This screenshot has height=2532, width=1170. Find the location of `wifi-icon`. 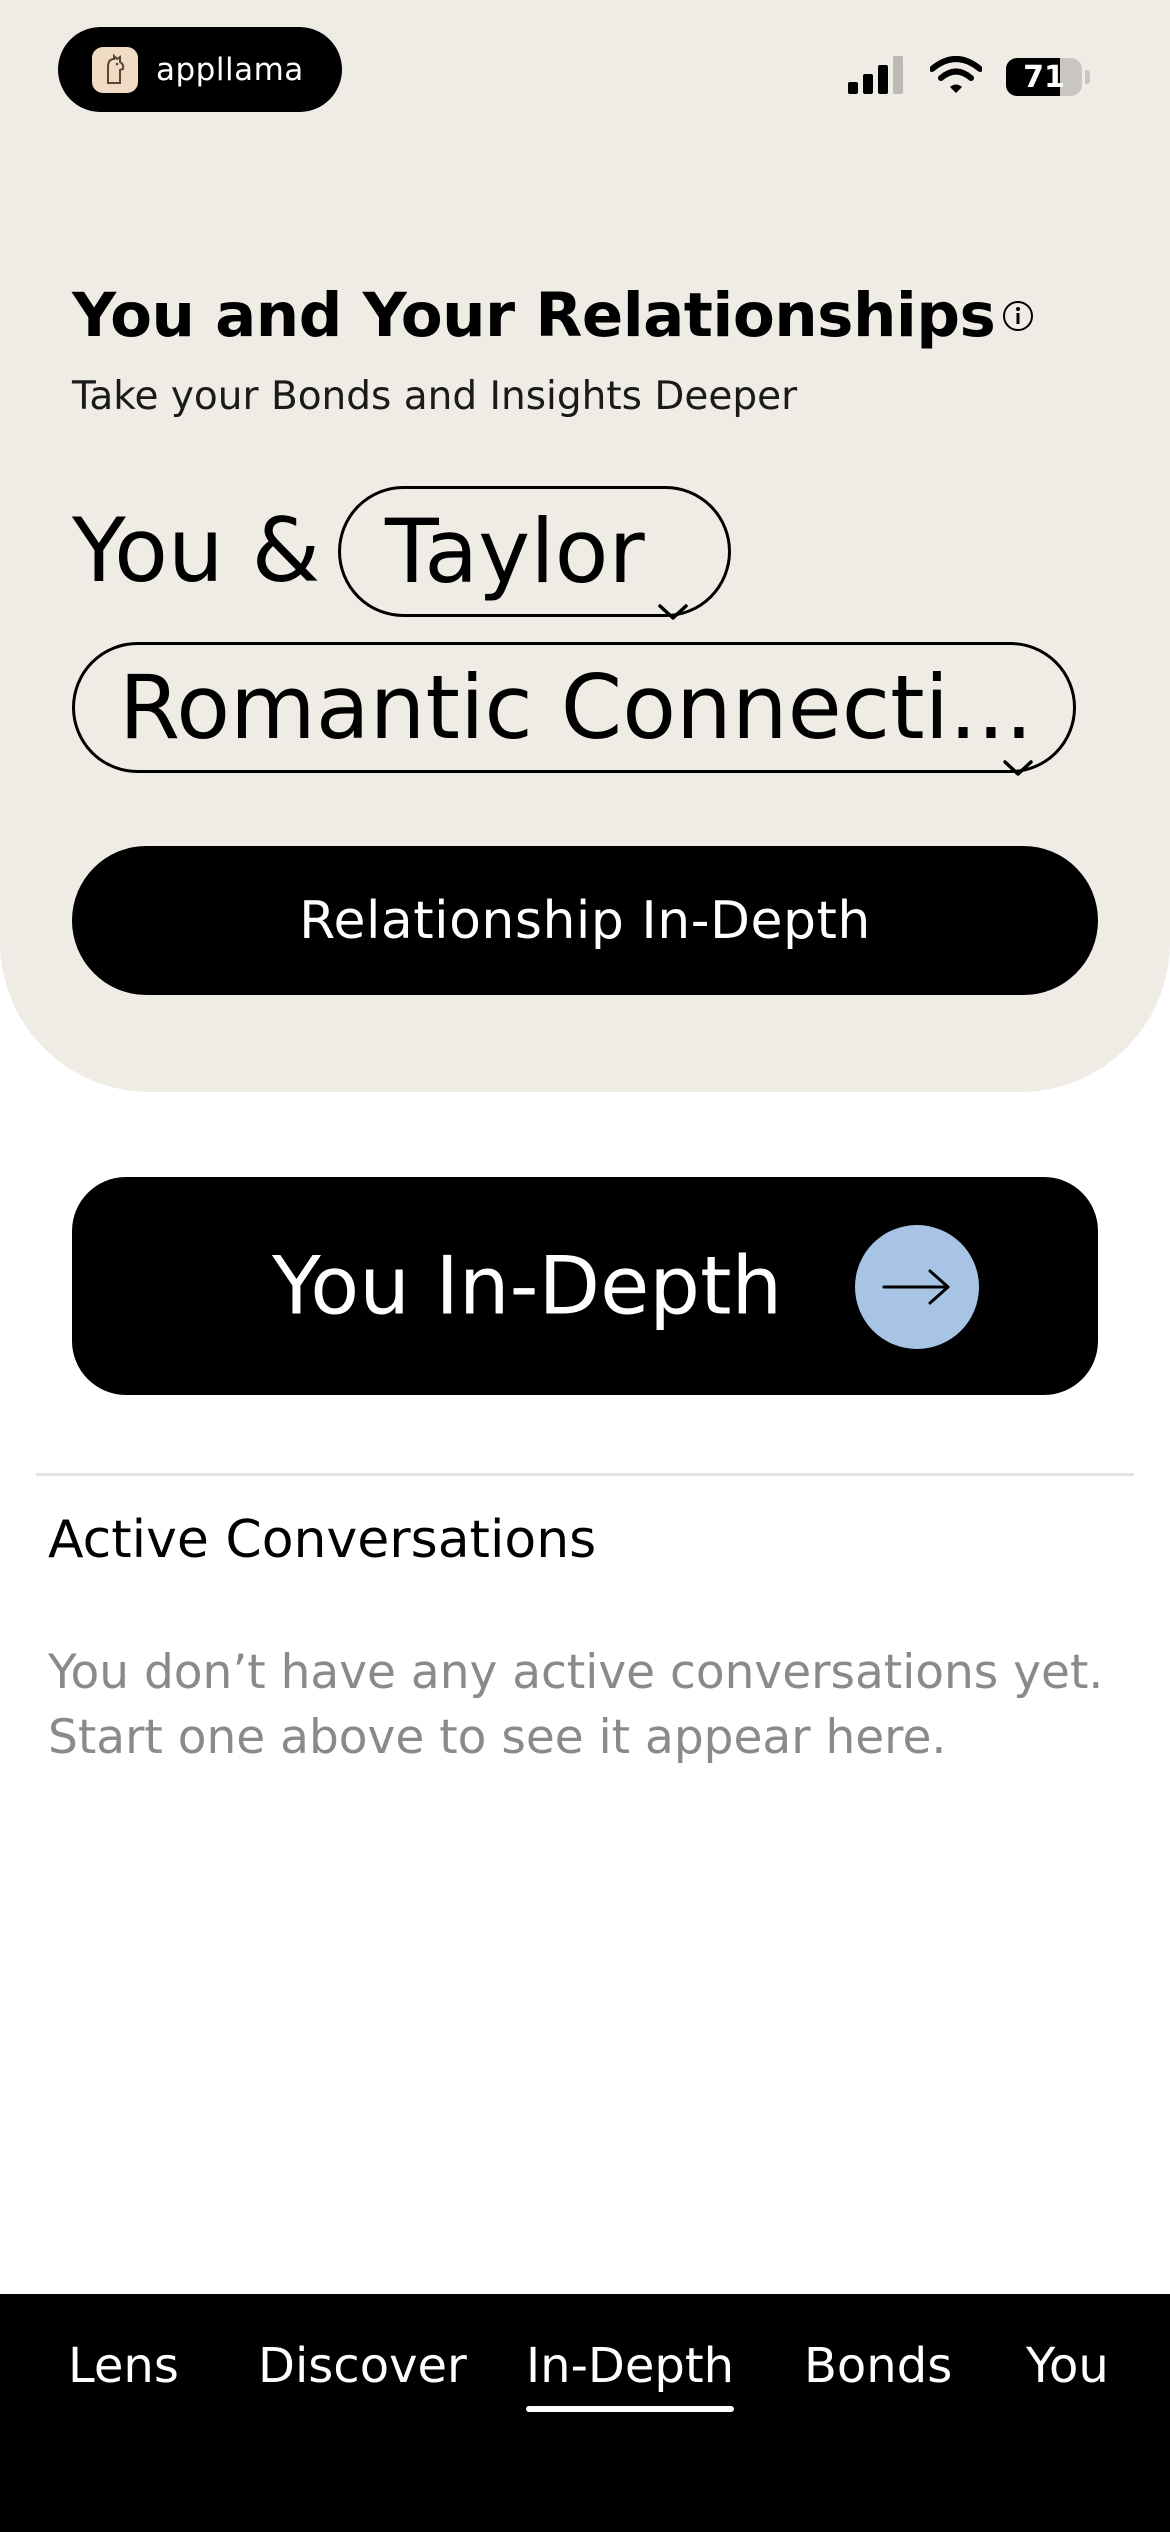

wifi-icon is located at coordinates (956, 77).